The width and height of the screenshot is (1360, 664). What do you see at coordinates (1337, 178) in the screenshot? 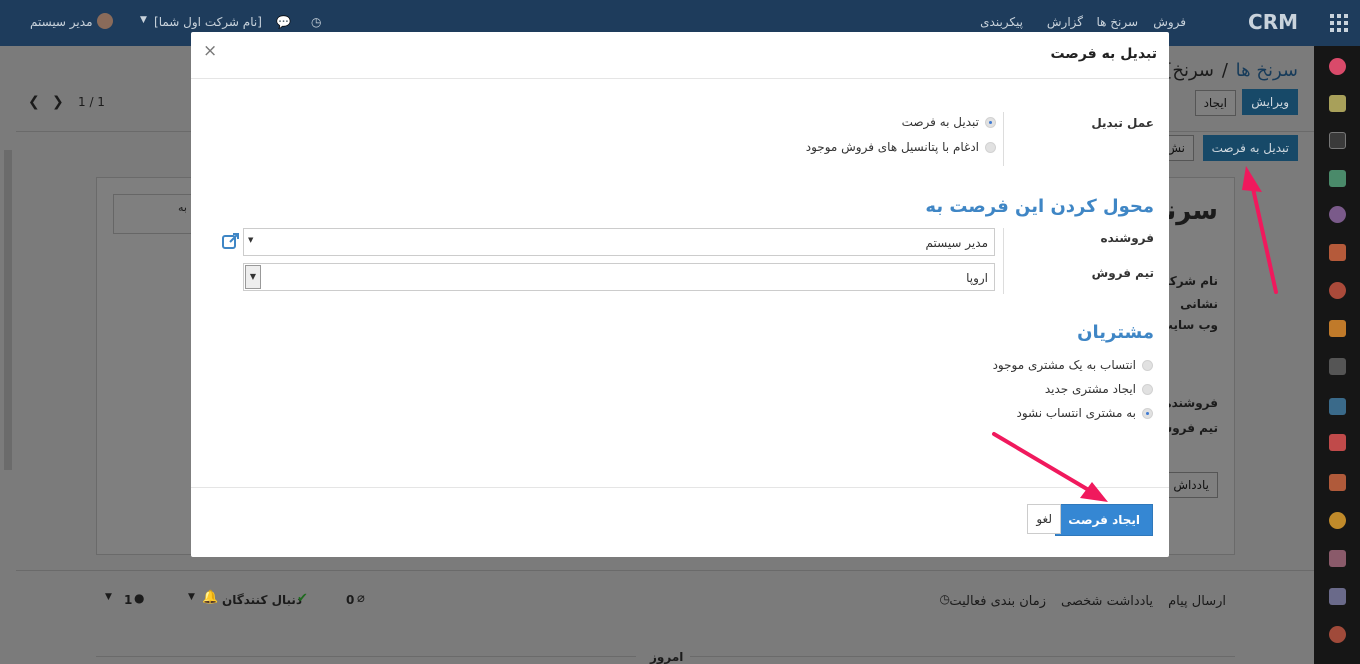
I see `contacts-icon` at bounding box center [1337, 178].